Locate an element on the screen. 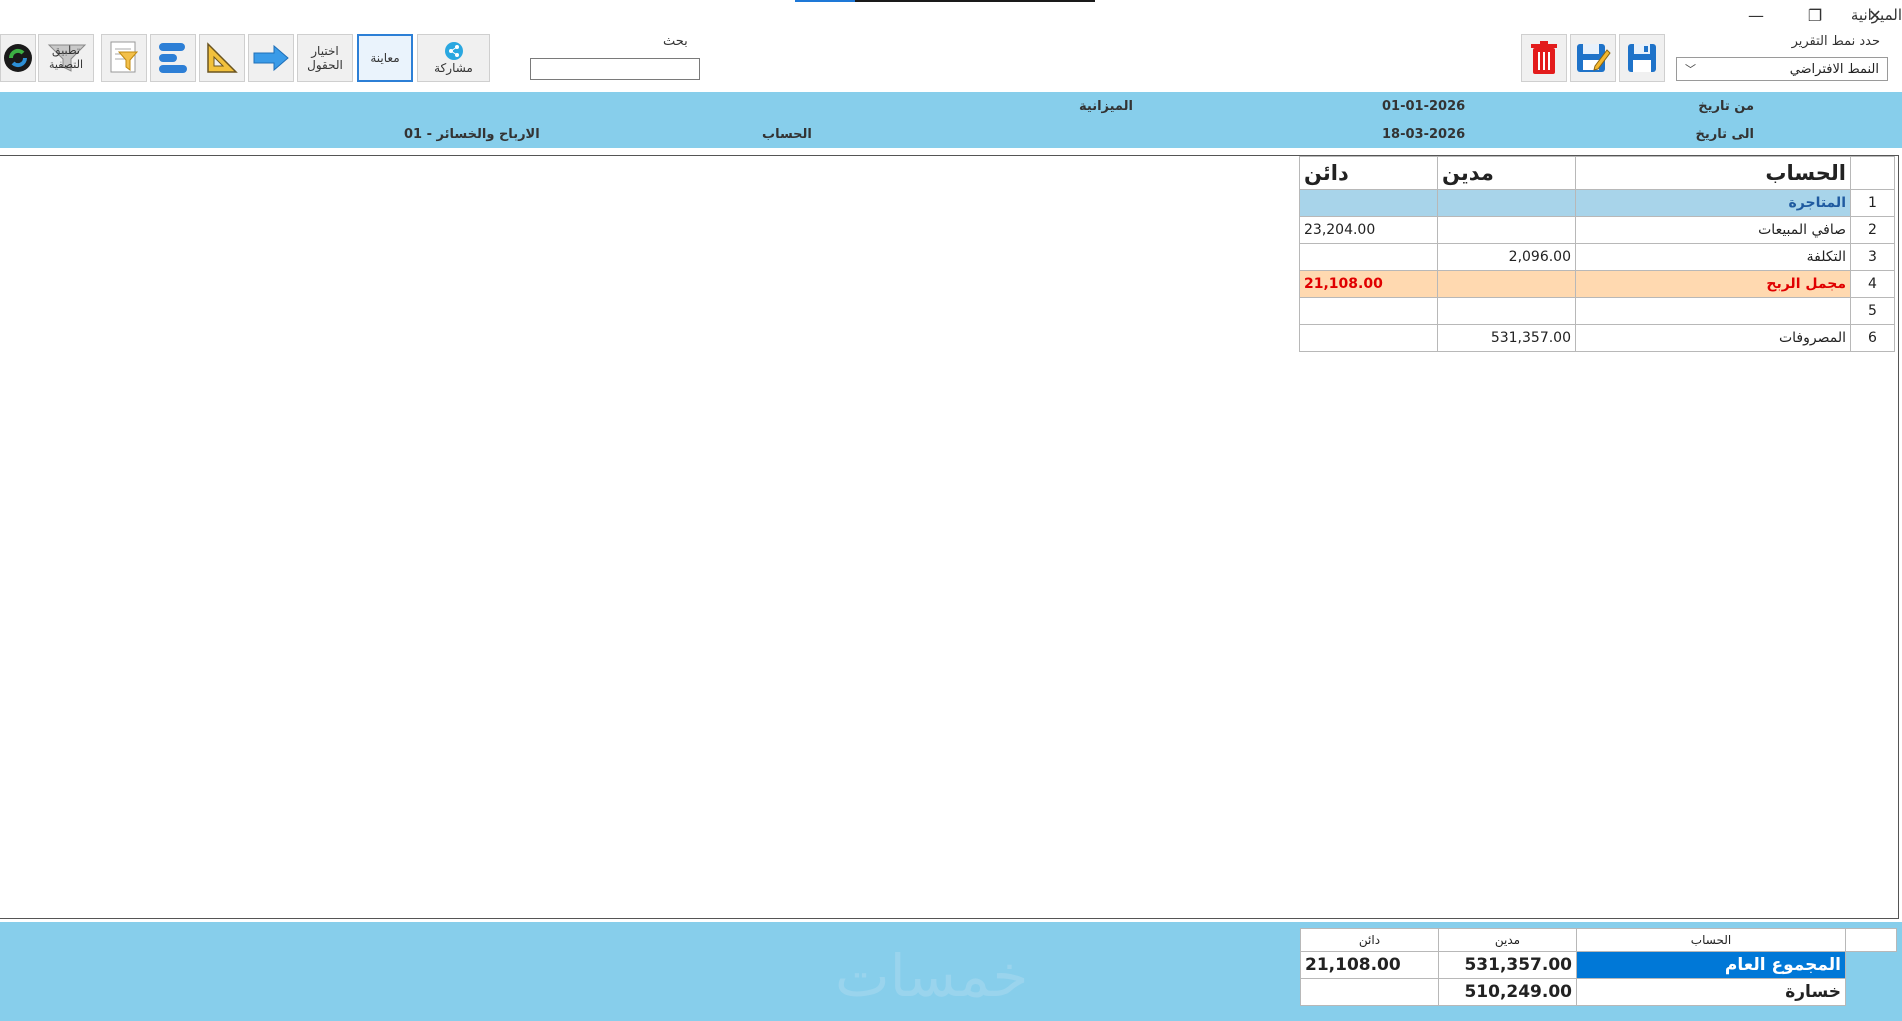  watermark-logo: خمسات is located at coordinates (932, 976).